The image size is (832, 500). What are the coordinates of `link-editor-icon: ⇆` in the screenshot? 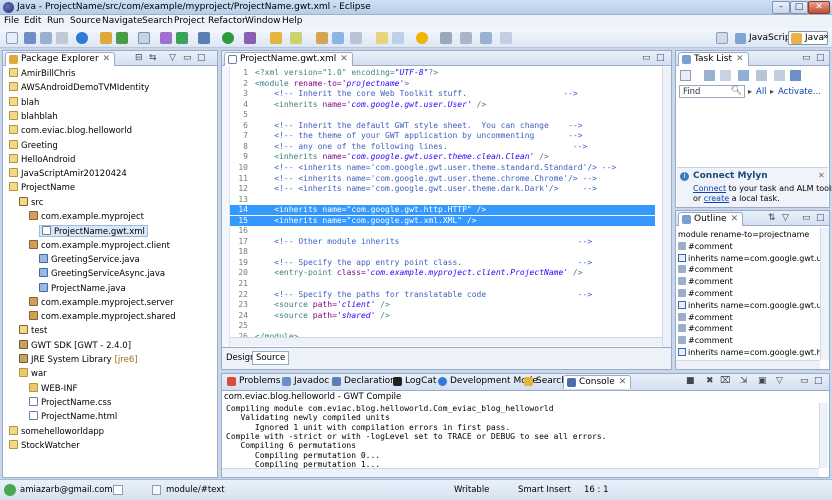 It's located at (153, 58).